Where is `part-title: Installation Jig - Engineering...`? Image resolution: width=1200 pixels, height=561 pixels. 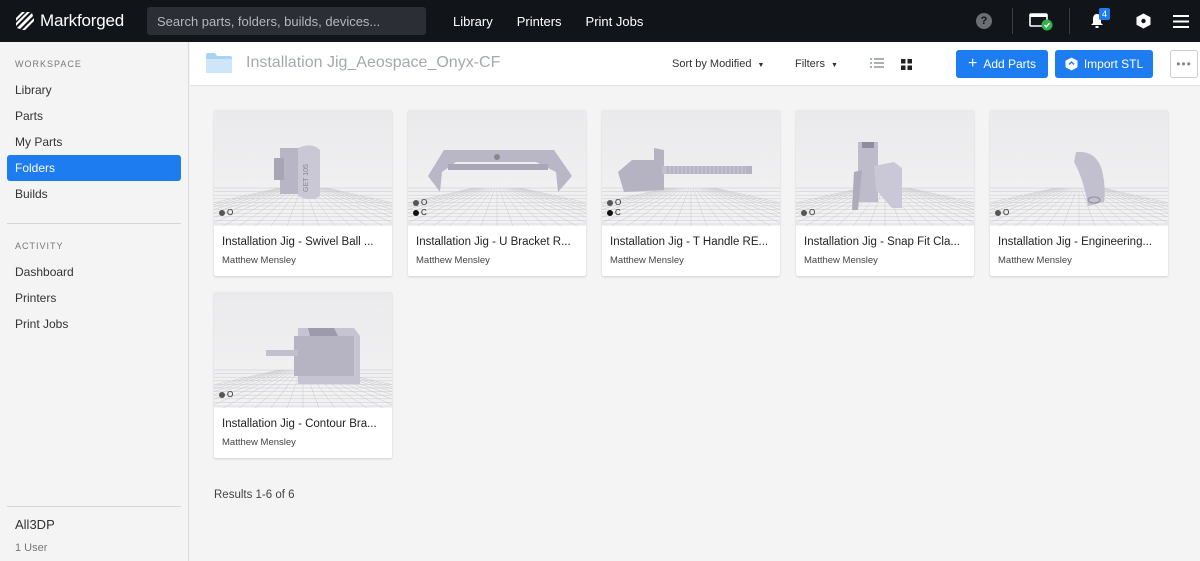 part-title: Installation Jig - Engineering... is located at coordinates (1080, 242).